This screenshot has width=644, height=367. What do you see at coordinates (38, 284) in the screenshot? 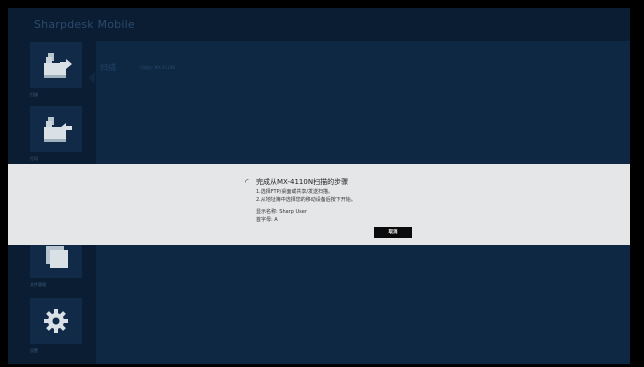
I see `sidebar-item-label: 文件管理` at bounding box center [38, 284].